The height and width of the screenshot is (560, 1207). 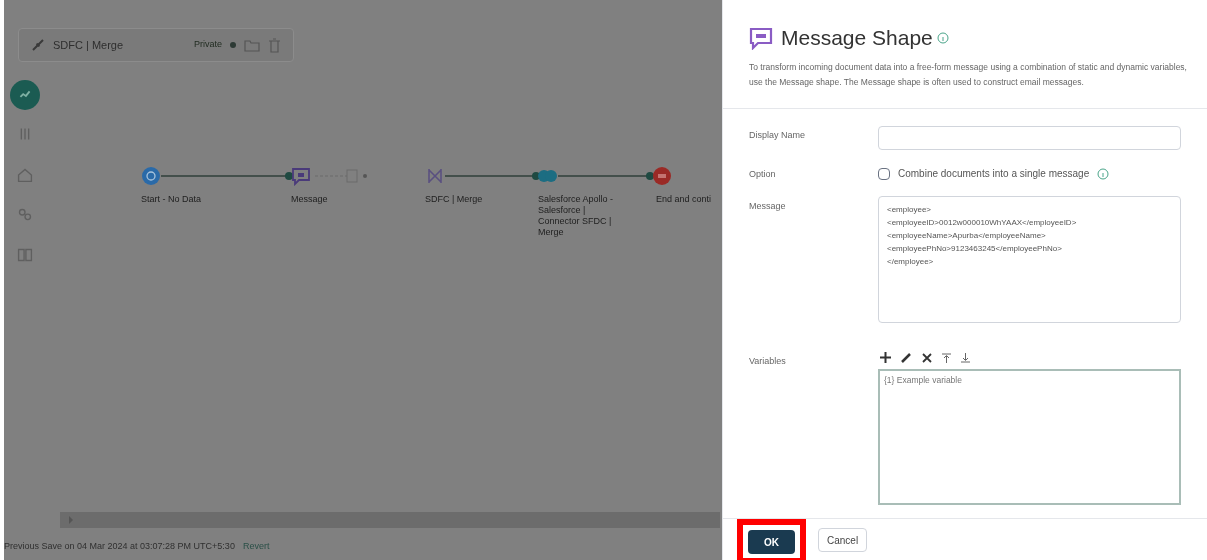 I want to click on folder-icon, so click(x=252, y=45).